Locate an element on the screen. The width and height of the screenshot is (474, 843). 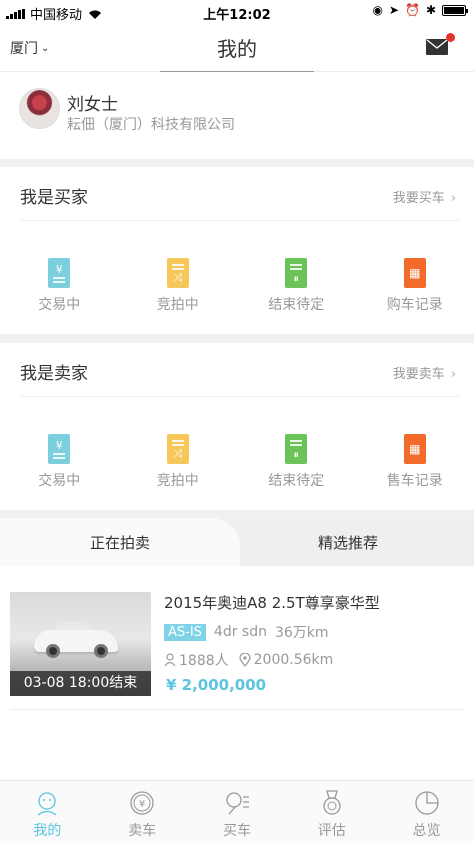
sell-car-link: 我要卖车 › is located at coordinates (424, 372).